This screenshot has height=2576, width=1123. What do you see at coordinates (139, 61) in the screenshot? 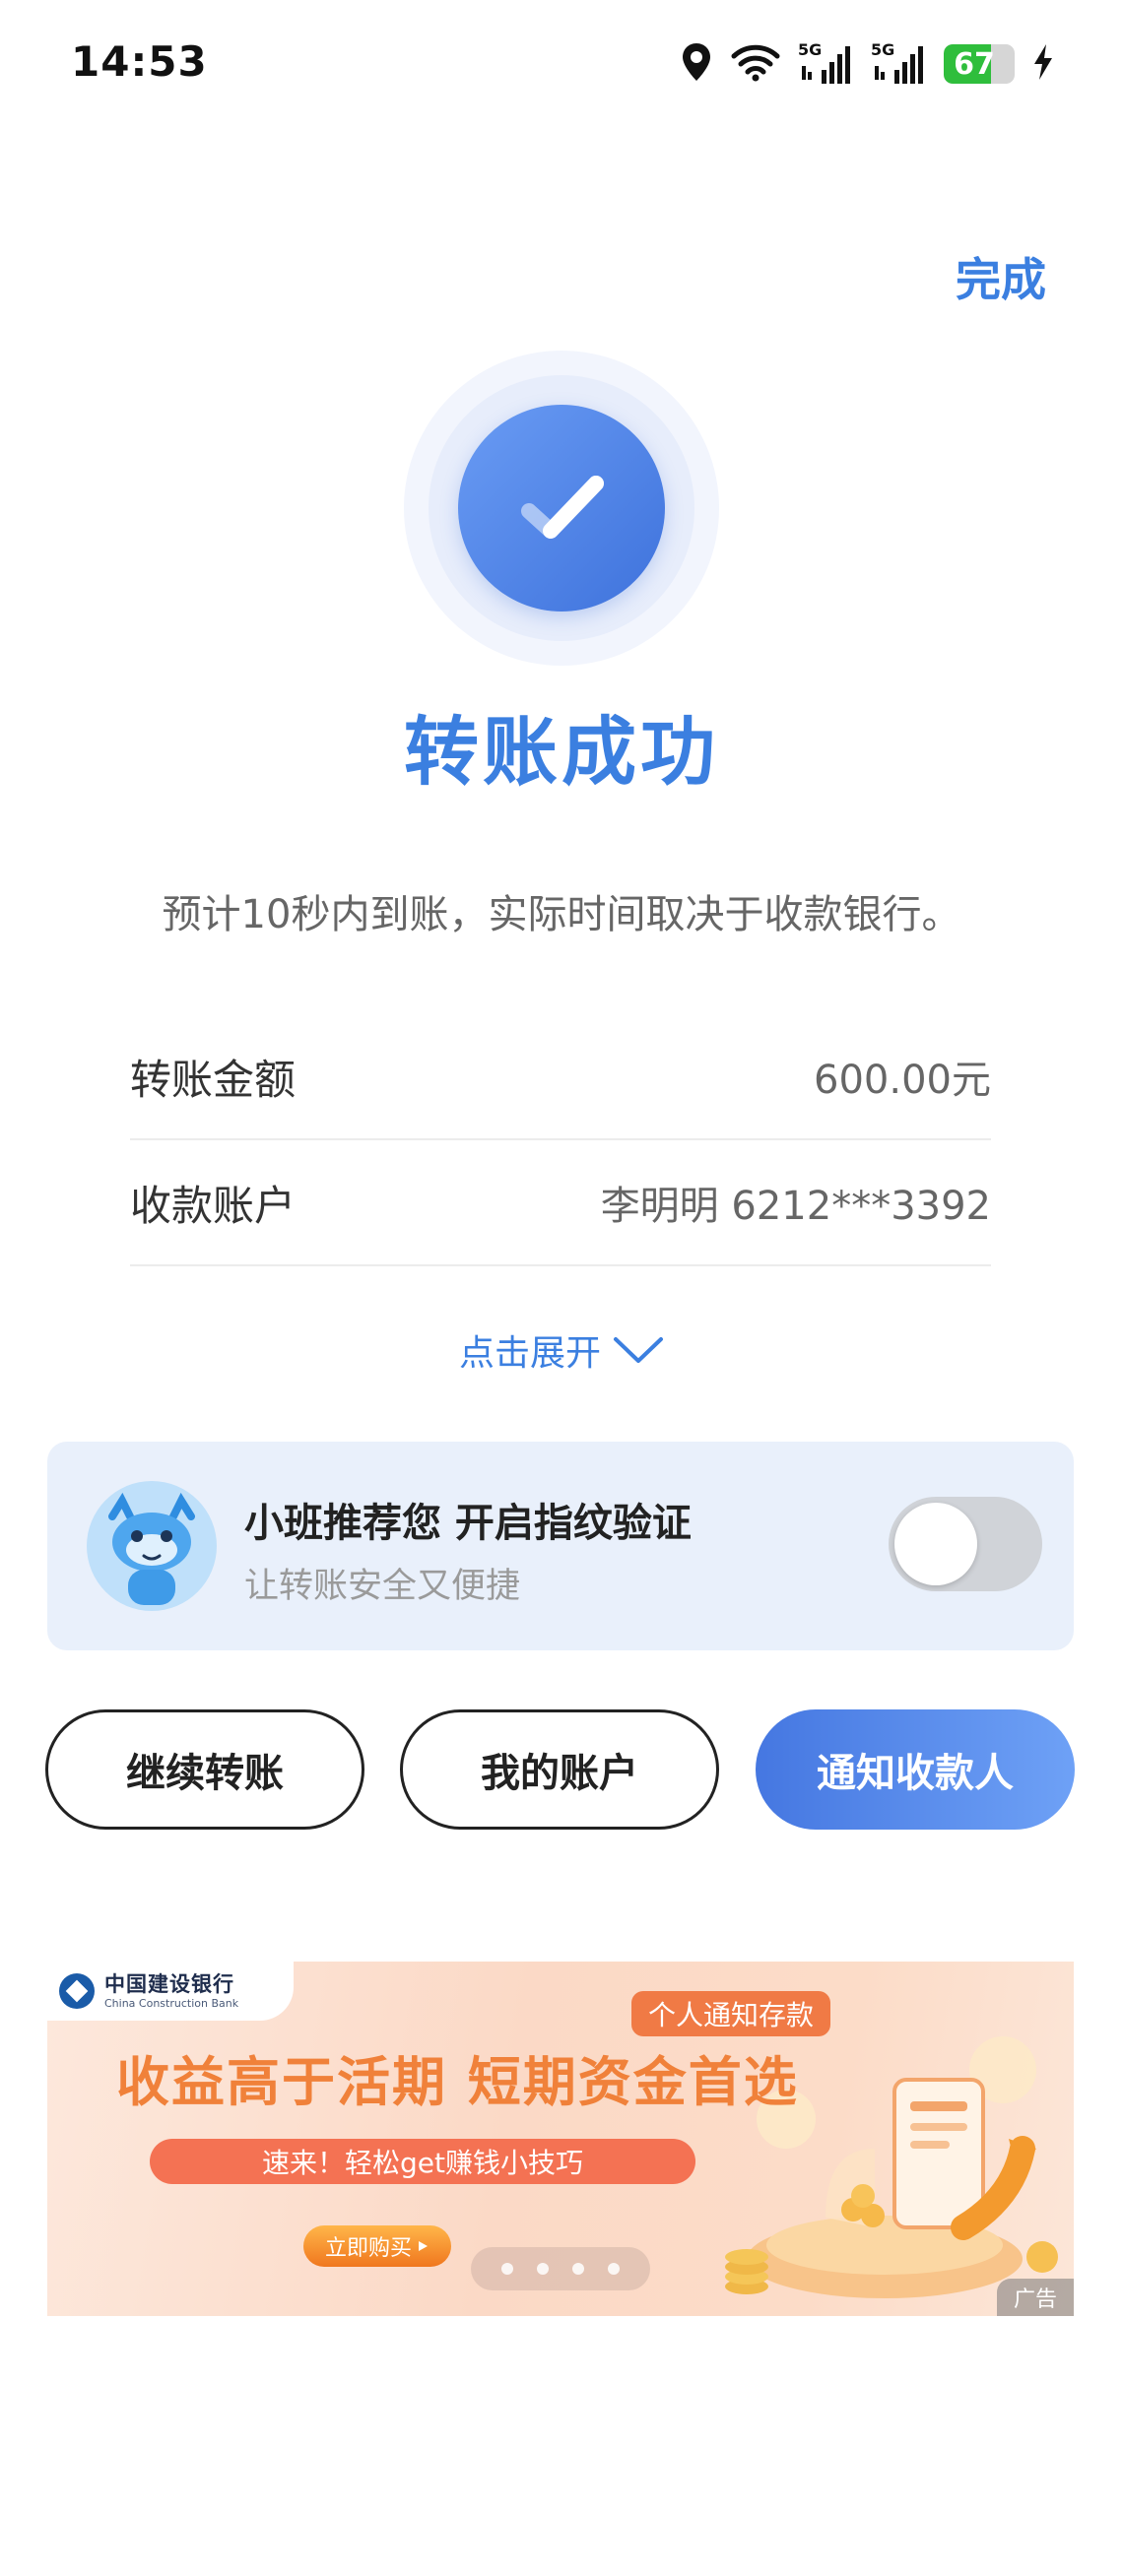
I see `status-time: 14:53` at bounding box center [139, 61].